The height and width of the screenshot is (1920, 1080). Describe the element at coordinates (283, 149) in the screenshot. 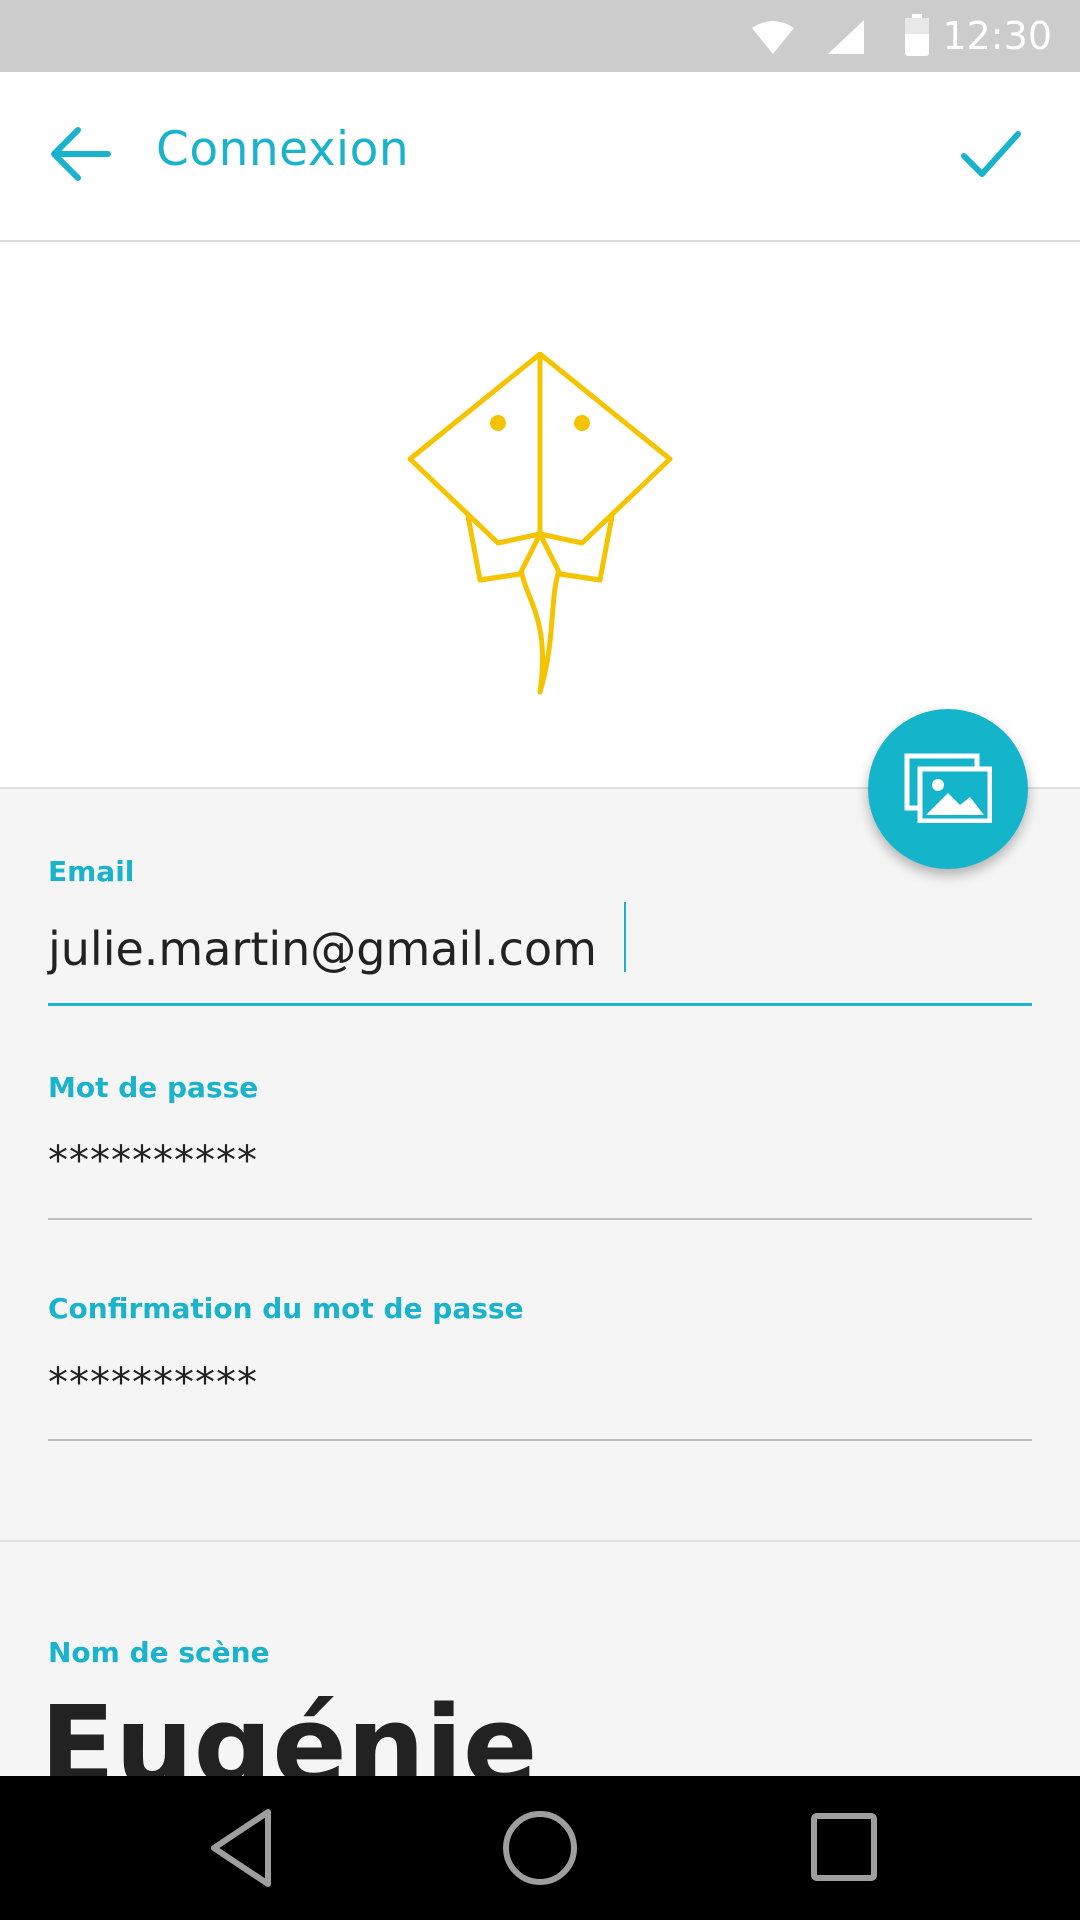

I see `page-title: Connexion` at that location.